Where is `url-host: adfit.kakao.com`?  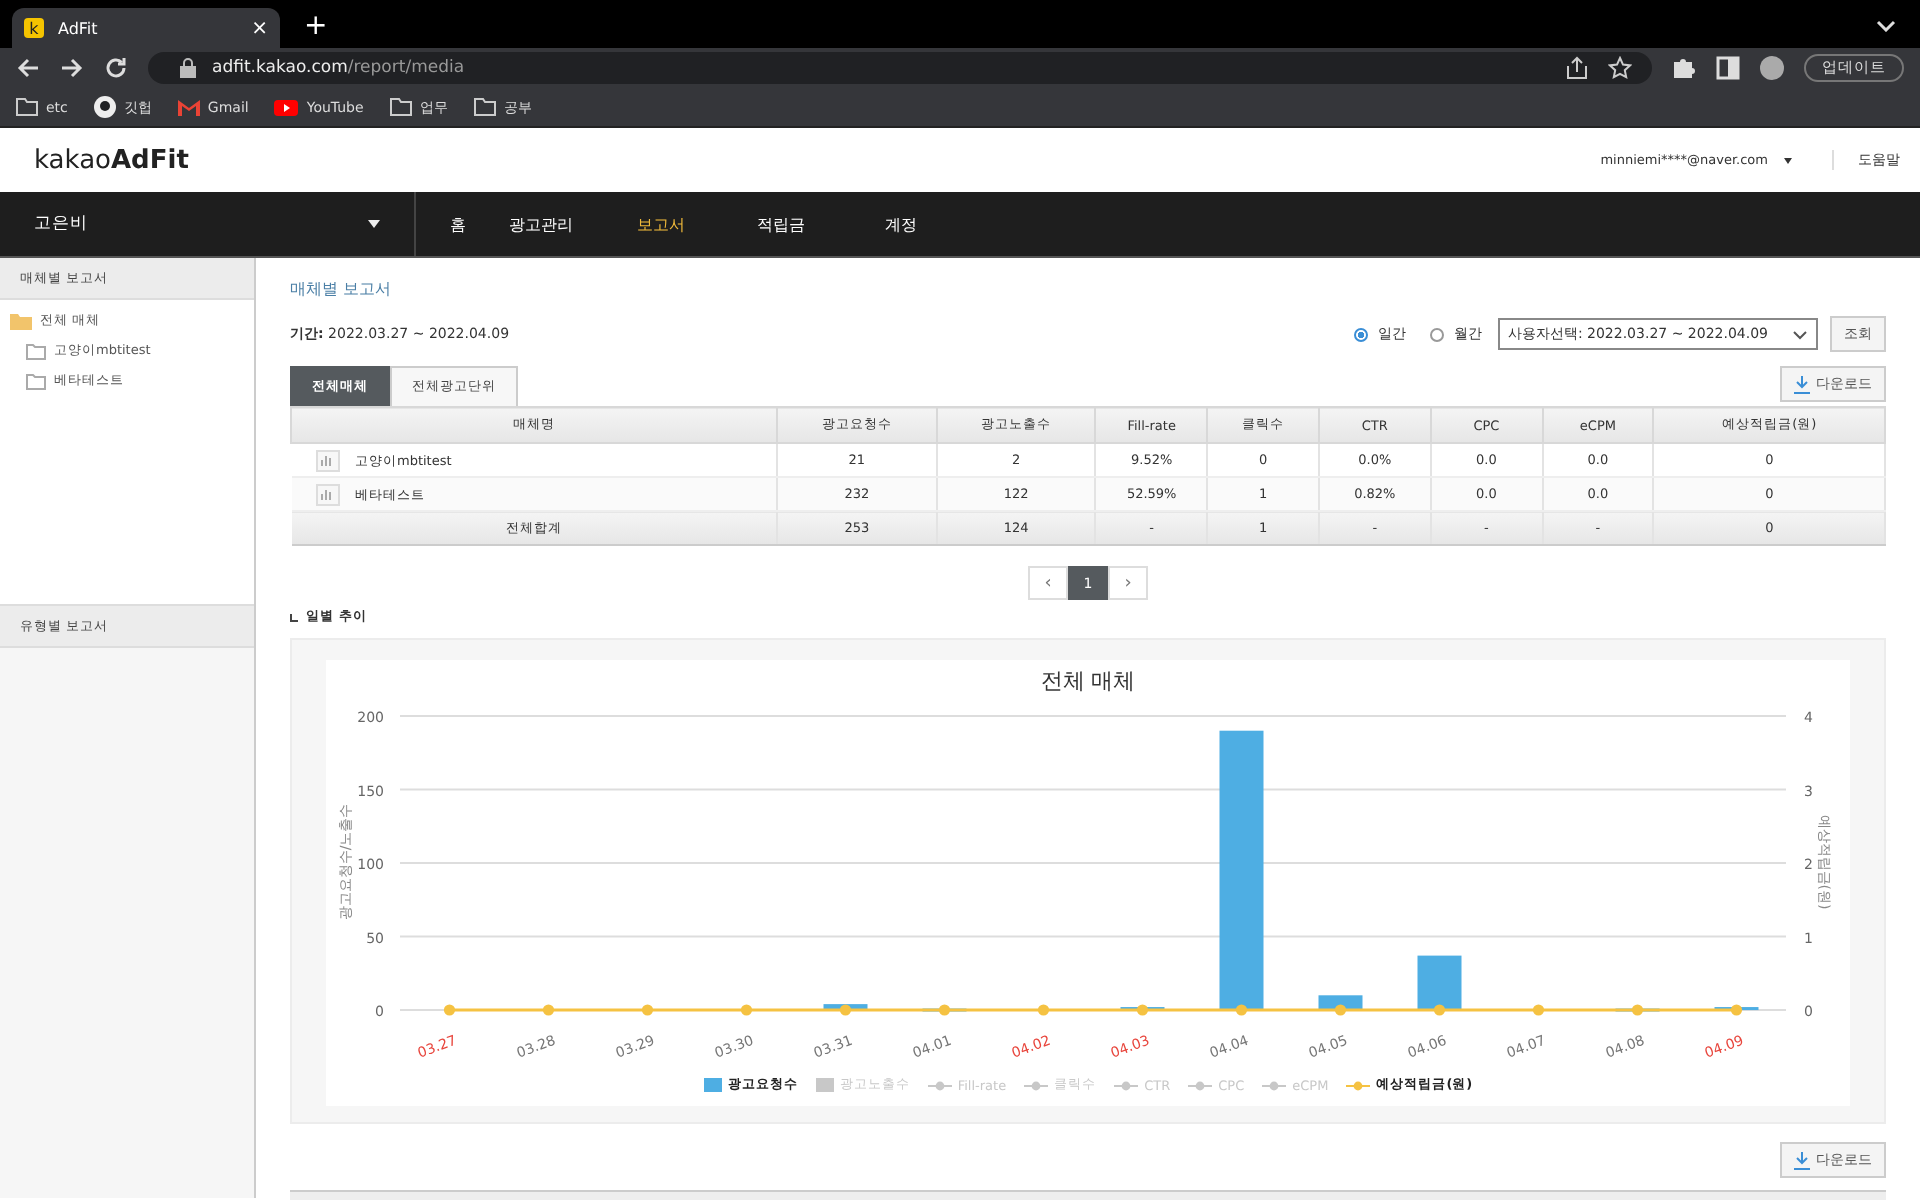
url-host: adfit.kakao.com is located at coordinates (280, 68).